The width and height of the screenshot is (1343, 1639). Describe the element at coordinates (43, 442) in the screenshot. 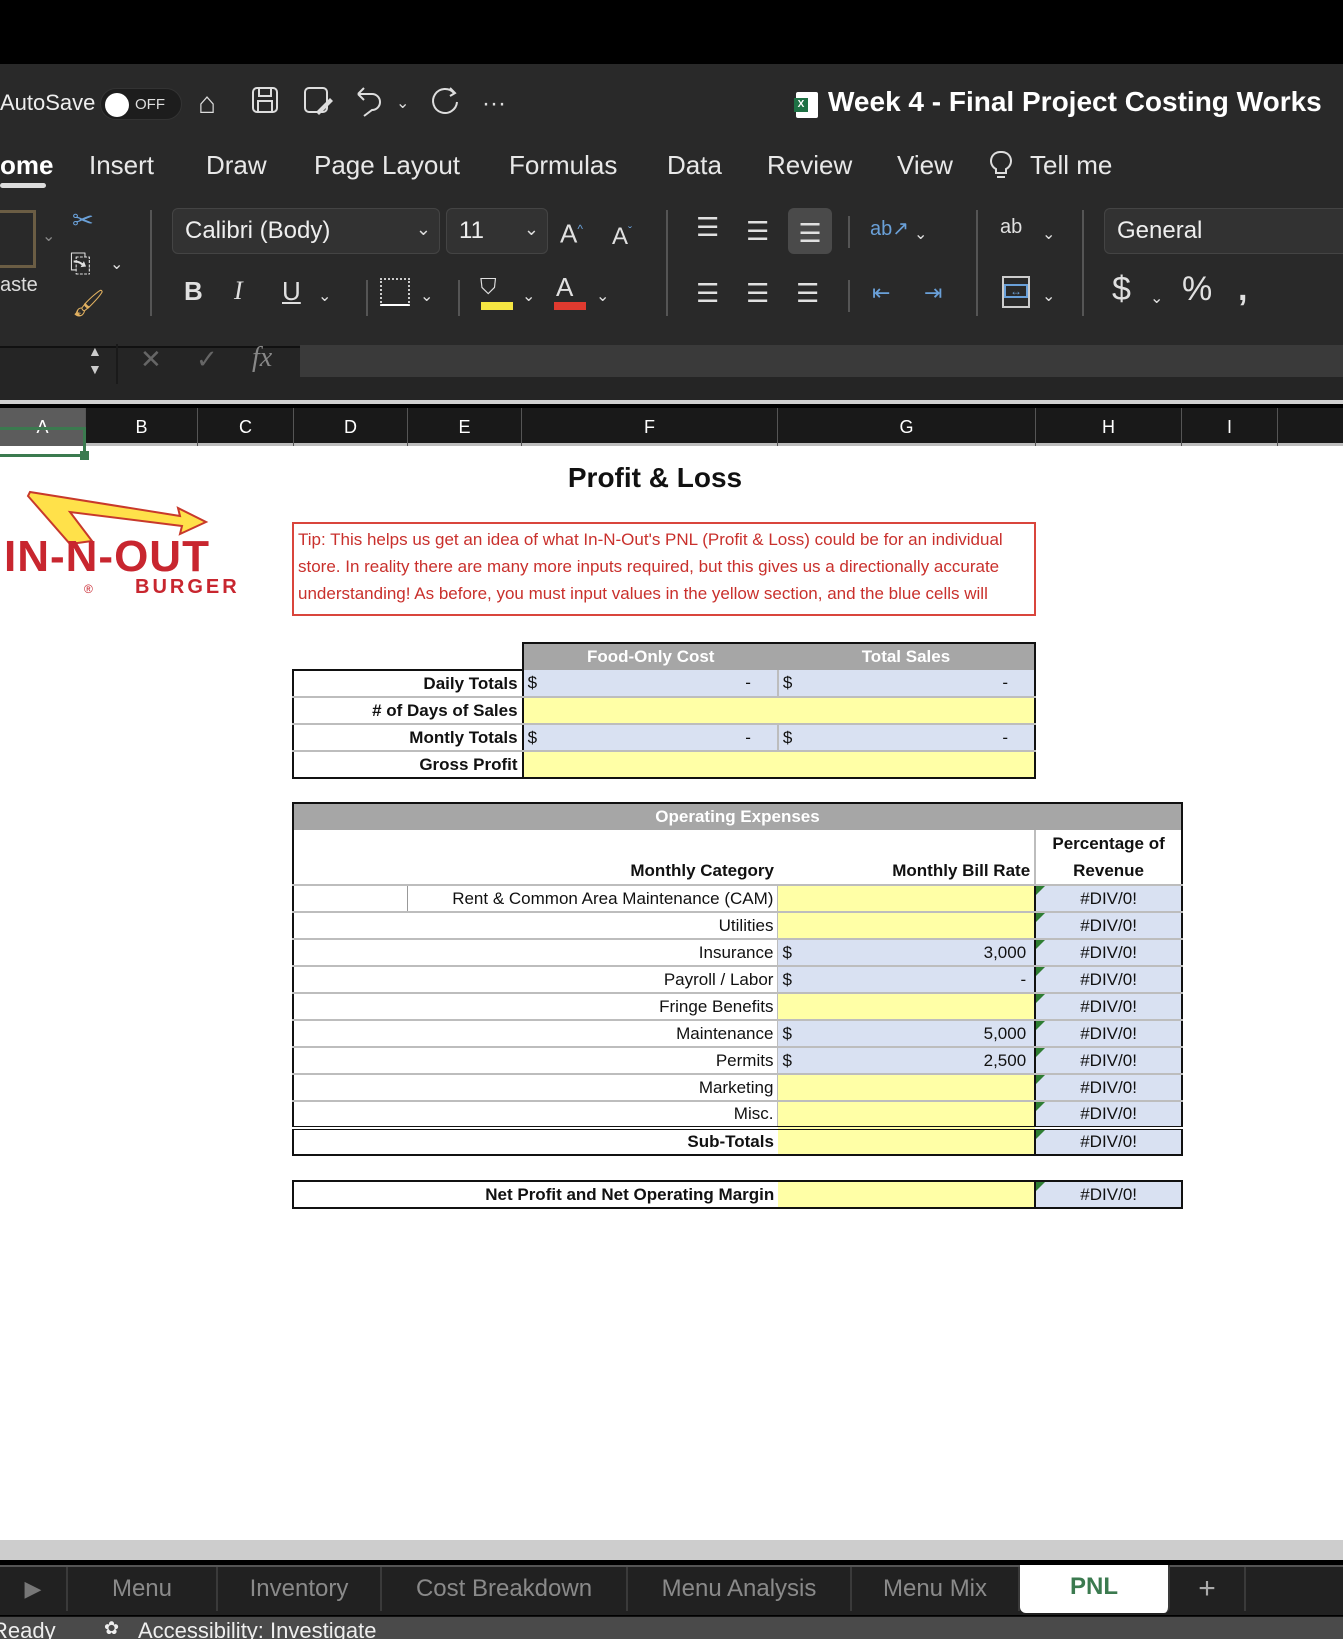

I see `selected-cell` at that location.